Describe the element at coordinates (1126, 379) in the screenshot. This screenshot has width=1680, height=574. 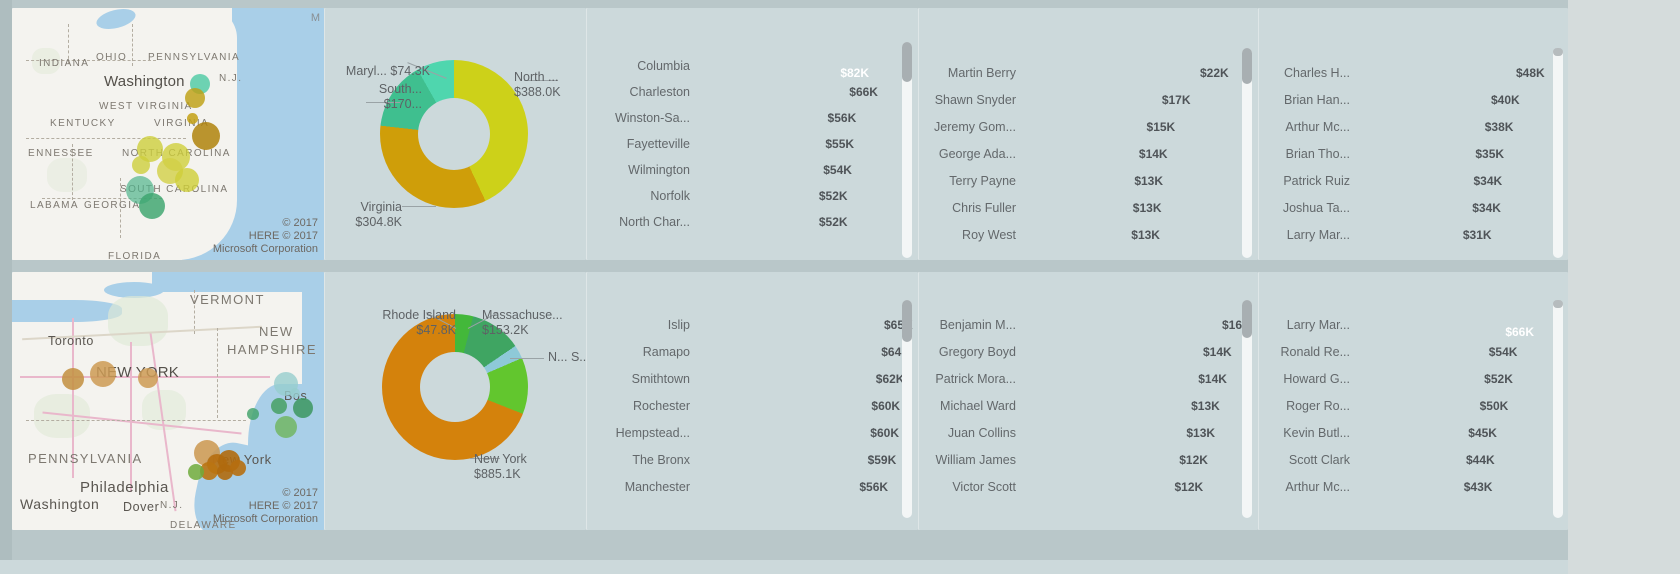
I see `bar-track: $14K` at that location.